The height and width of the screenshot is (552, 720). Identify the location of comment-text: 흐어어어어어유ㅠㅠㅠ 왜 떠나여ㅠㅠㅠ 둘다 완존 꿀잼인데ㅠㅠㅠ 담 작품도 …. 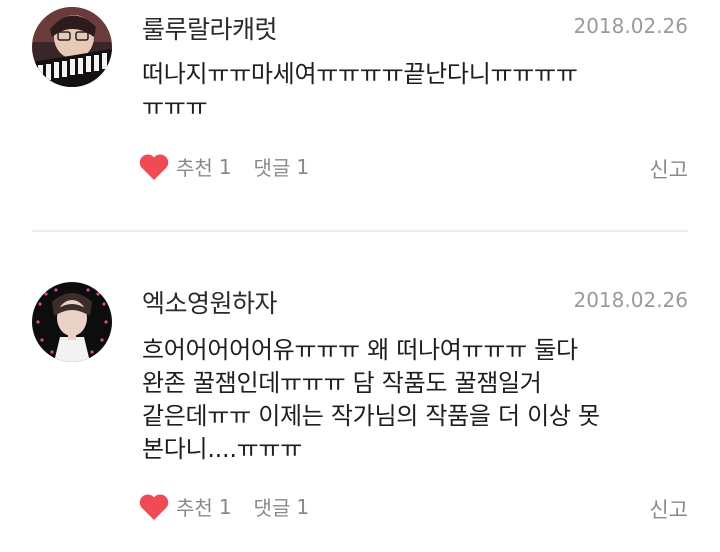
(371, 399).